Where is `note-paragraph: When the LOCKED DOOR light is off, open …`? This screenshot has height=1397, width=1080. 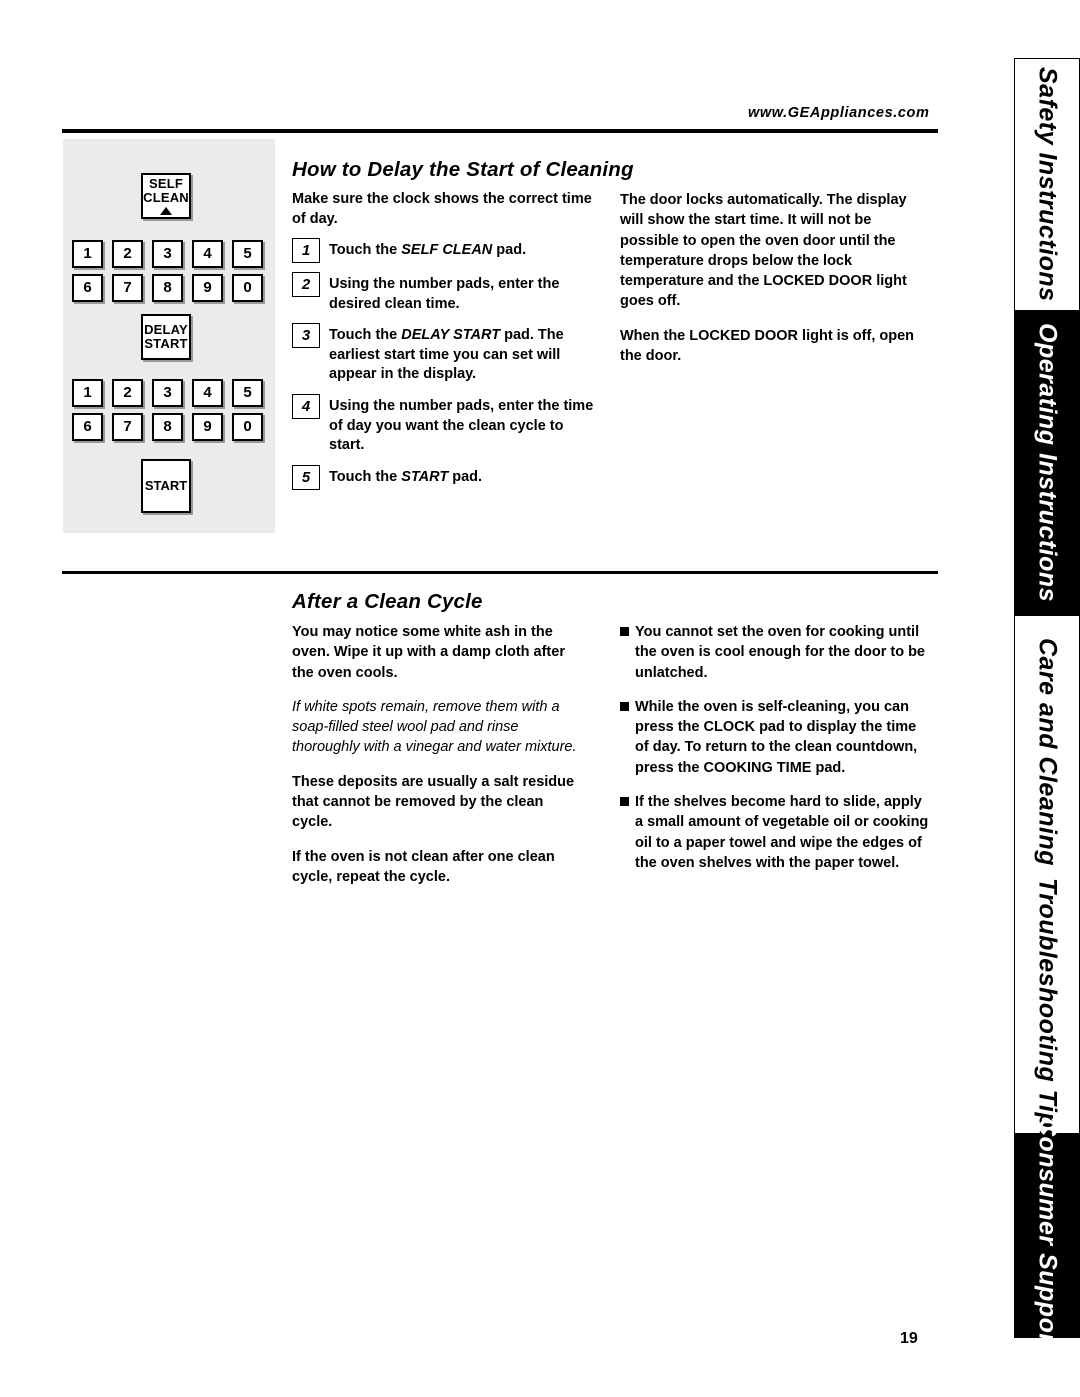 note-paragraph: When the LOCKED DOOR light is off, open … is located at coordinates (767, 346).